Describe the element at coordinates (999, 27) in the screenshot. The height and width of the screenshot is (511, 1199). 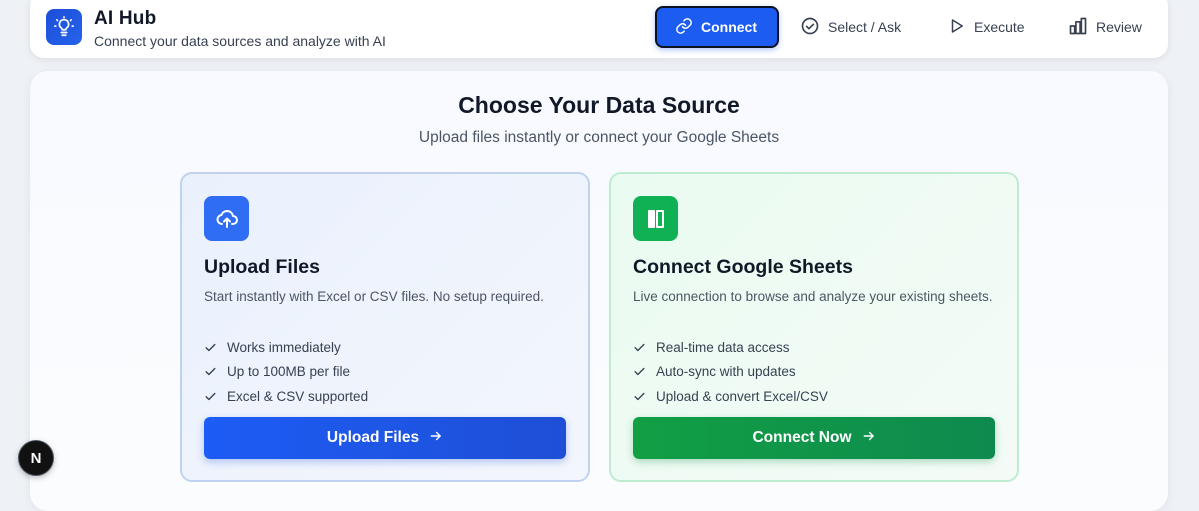
I see `step-label: Execute` at that location.